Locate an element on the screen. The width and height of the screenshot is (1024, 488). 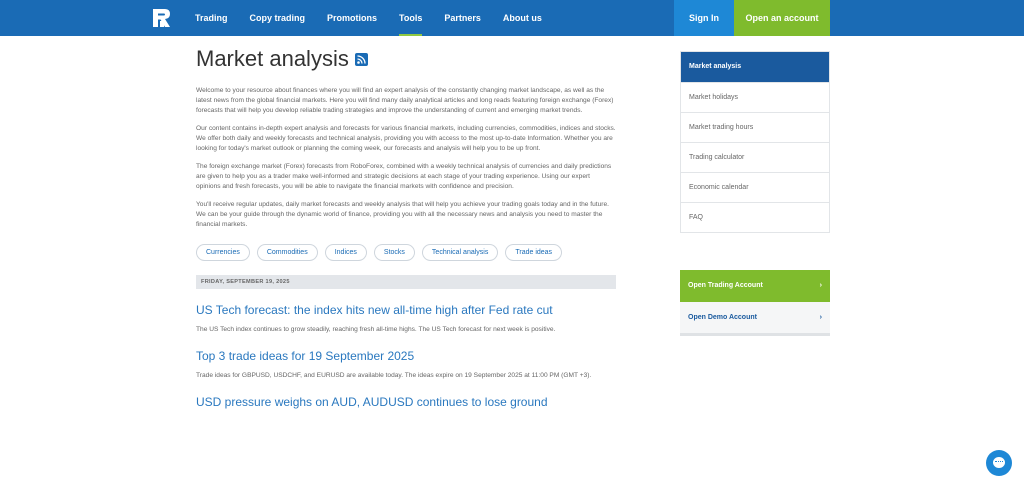
open-trading-account-button: Open Trading Account › is located at coordinates (755, 286).